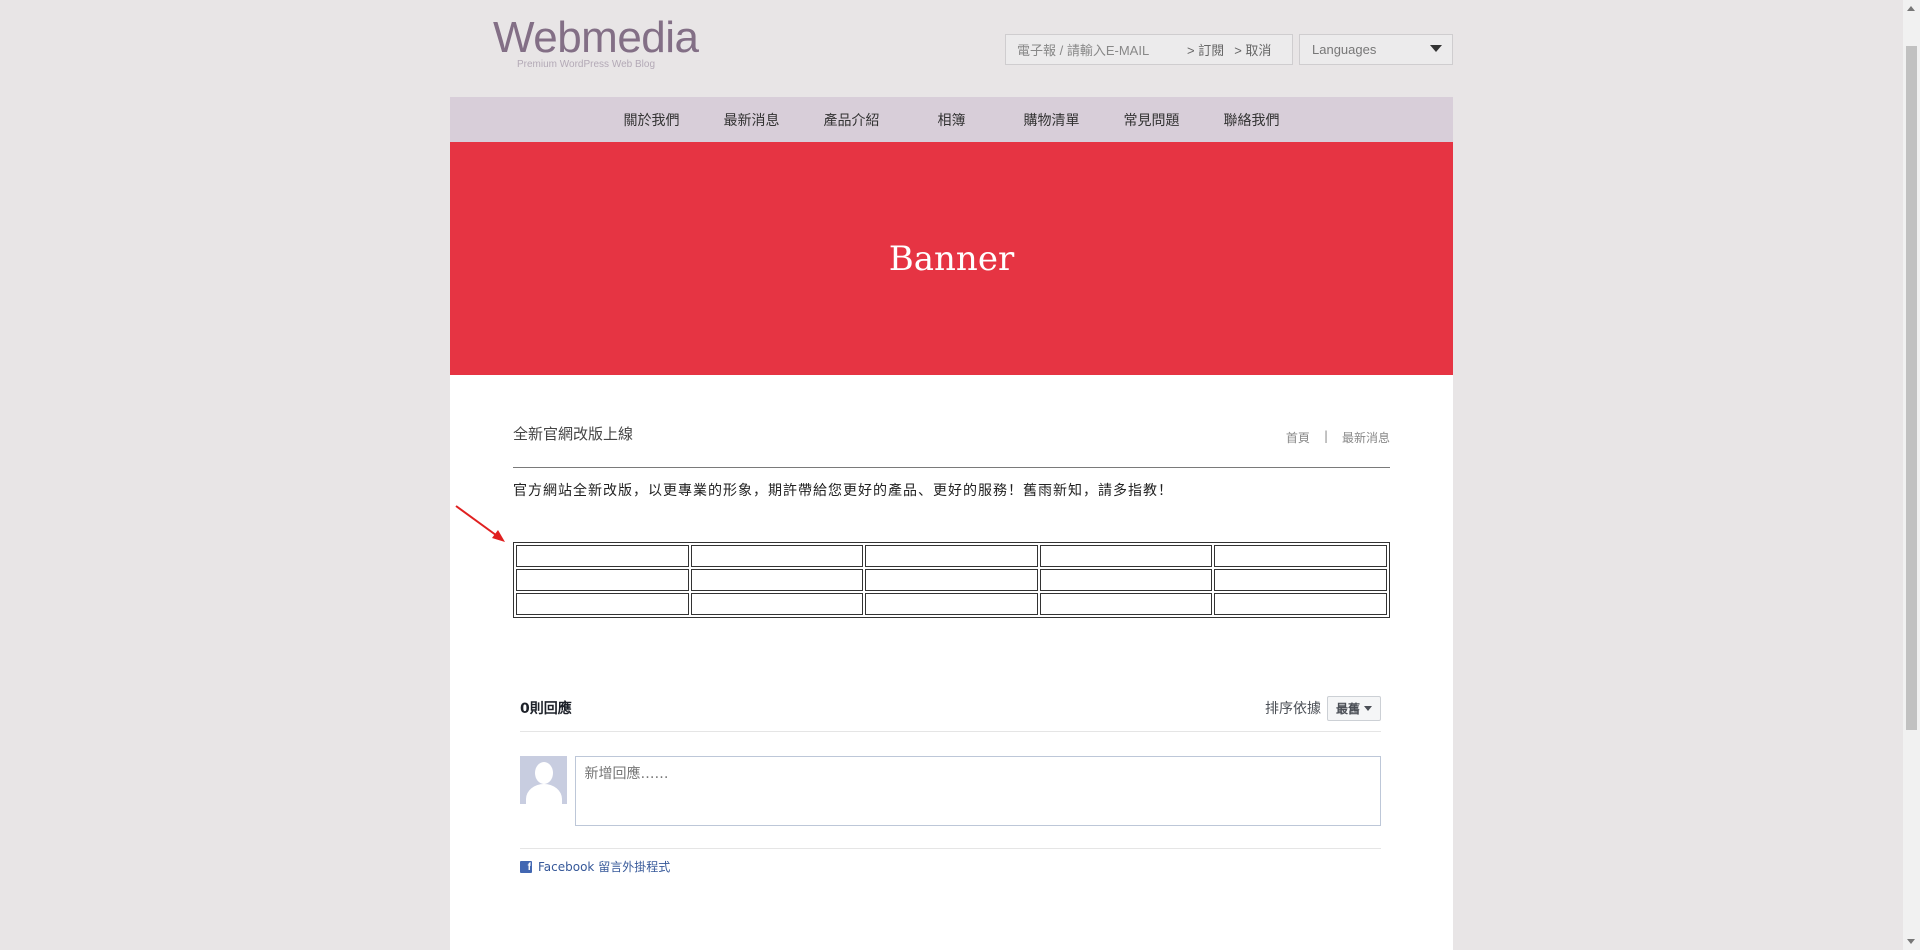 This screenshot has height=950, width=1920. Describe the element at coordinates (526, 866) in the screenshot. I see `facebook-icon: f` at that location.